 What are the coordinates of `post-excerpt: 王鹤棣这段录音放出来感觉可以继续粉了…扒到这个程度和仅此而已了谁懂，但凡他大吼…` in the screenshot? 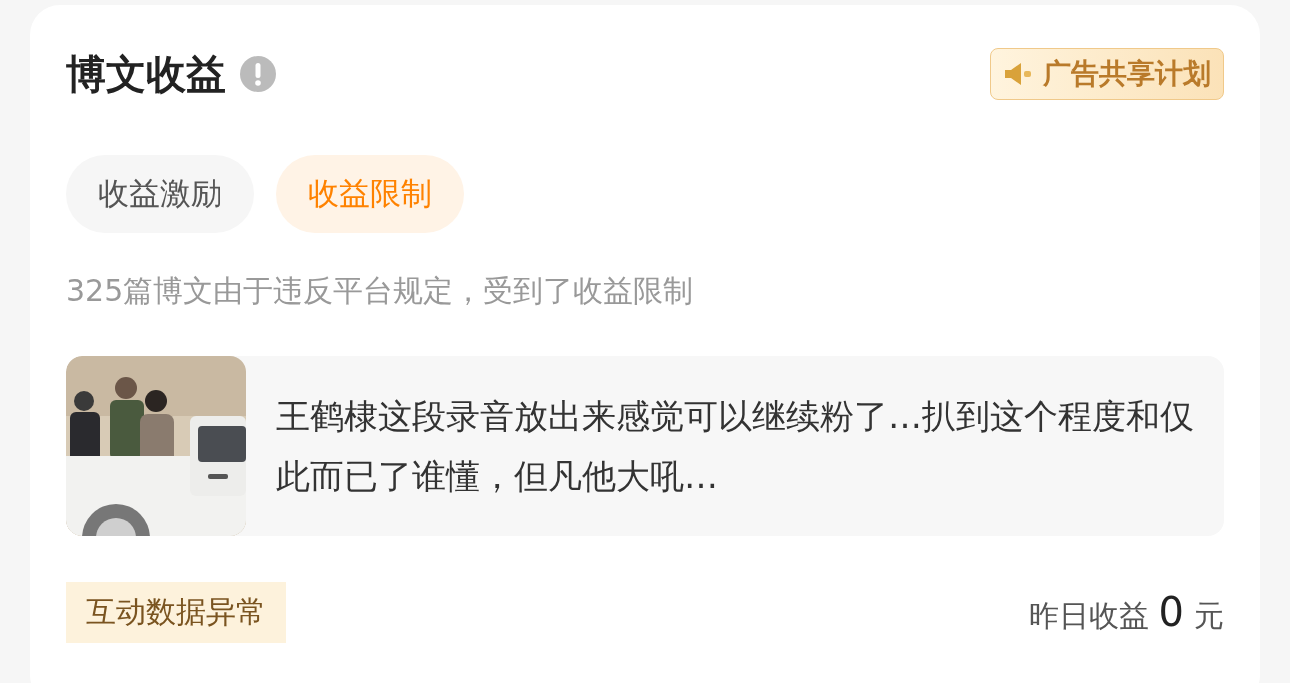 It's located at (735, 446).